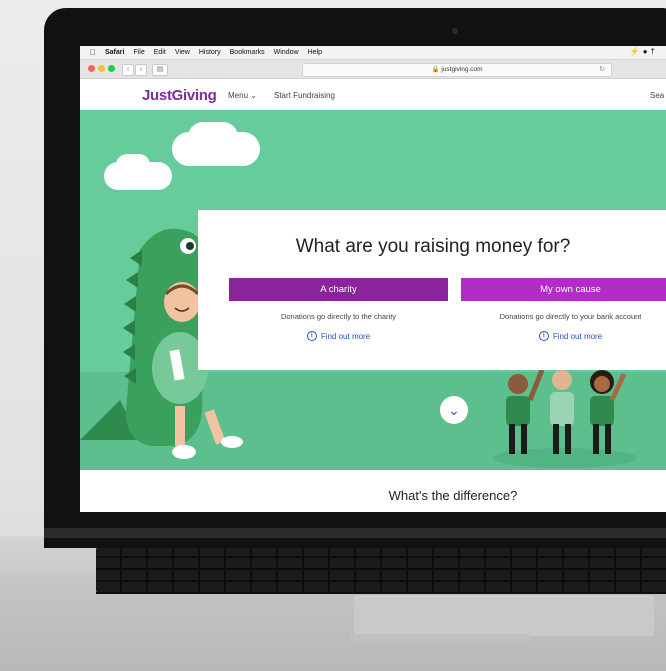 Image resolution: width=666 pixels, height=671 pixels. Describe the element at coordinates (338, 289) in the screenshot. I see `charity-button: A charity` at that location.